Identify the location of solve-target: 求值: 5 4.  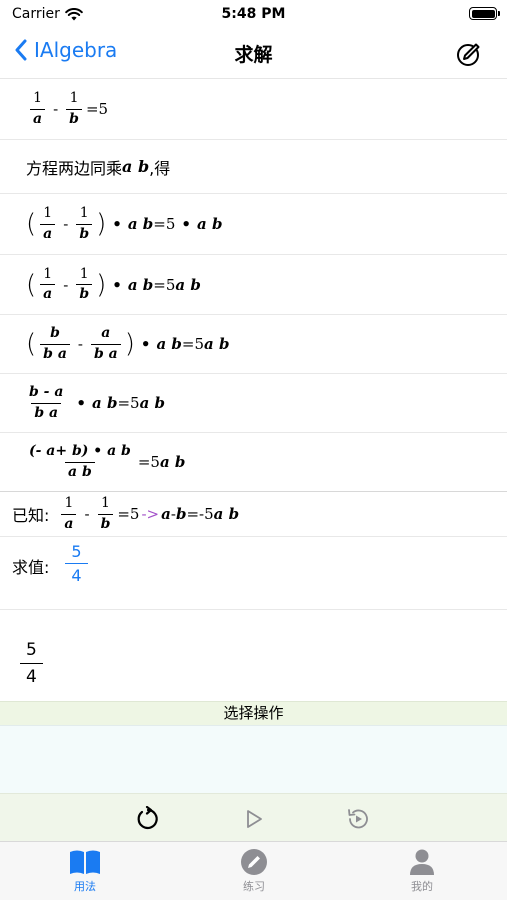
(253, 574).